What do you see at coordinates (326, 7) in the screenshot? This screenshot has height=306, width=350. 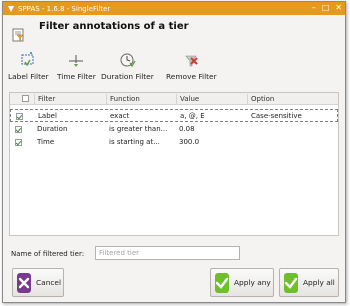 I see `maximize-button: □` at bounding box center [326, 7].